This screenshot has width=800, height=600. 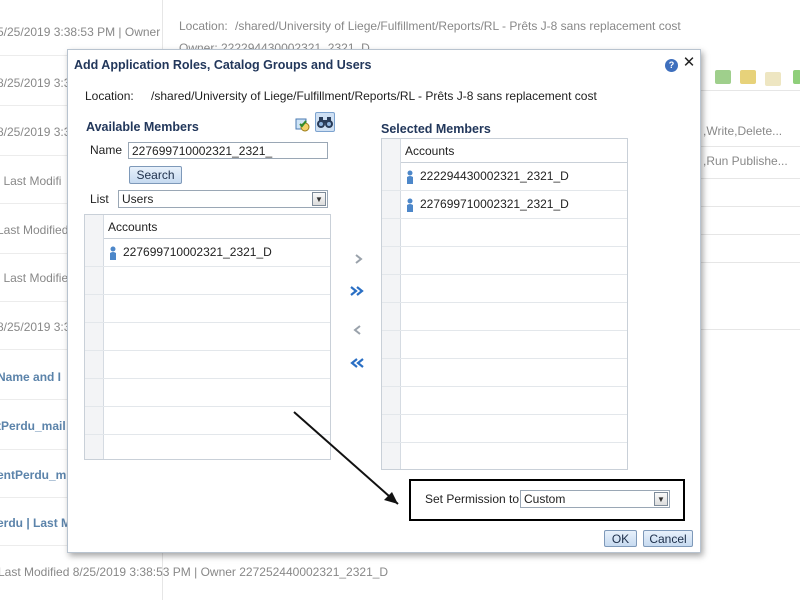 I want to click on list-item-link: entPerdu_m, so click(x=33, y=475).